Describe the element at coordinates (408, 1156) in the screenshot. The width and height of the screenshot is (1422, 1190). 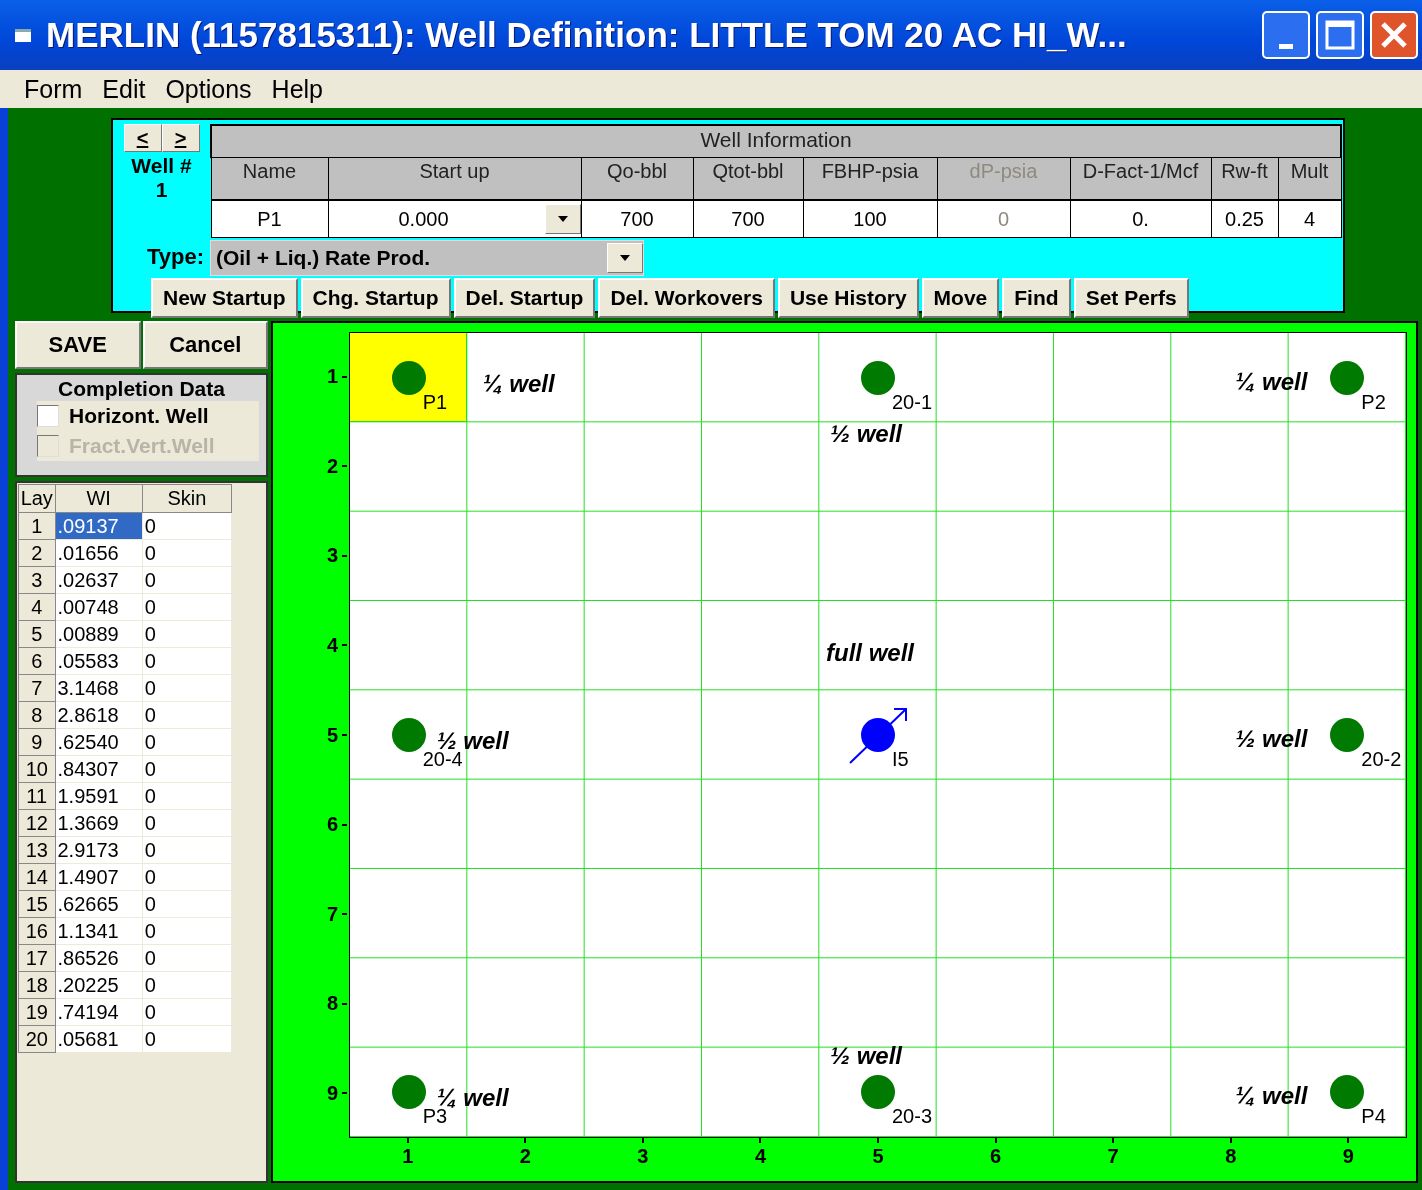
I see `axis-label: 1` at that location.